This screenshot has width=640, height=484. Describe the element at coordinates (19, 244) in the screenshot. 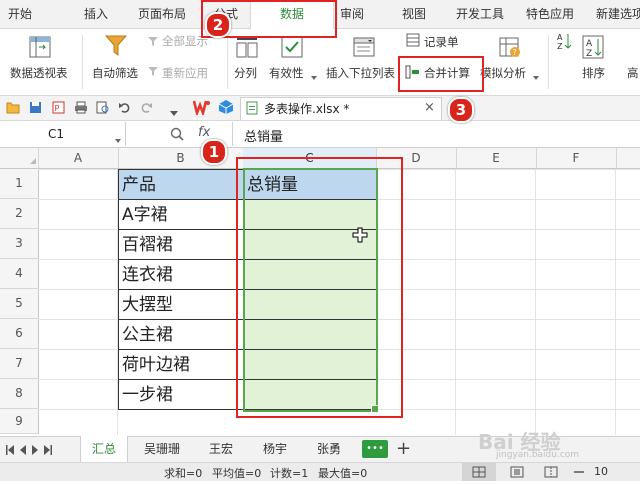

I see `row-header-3: 3` at that location.